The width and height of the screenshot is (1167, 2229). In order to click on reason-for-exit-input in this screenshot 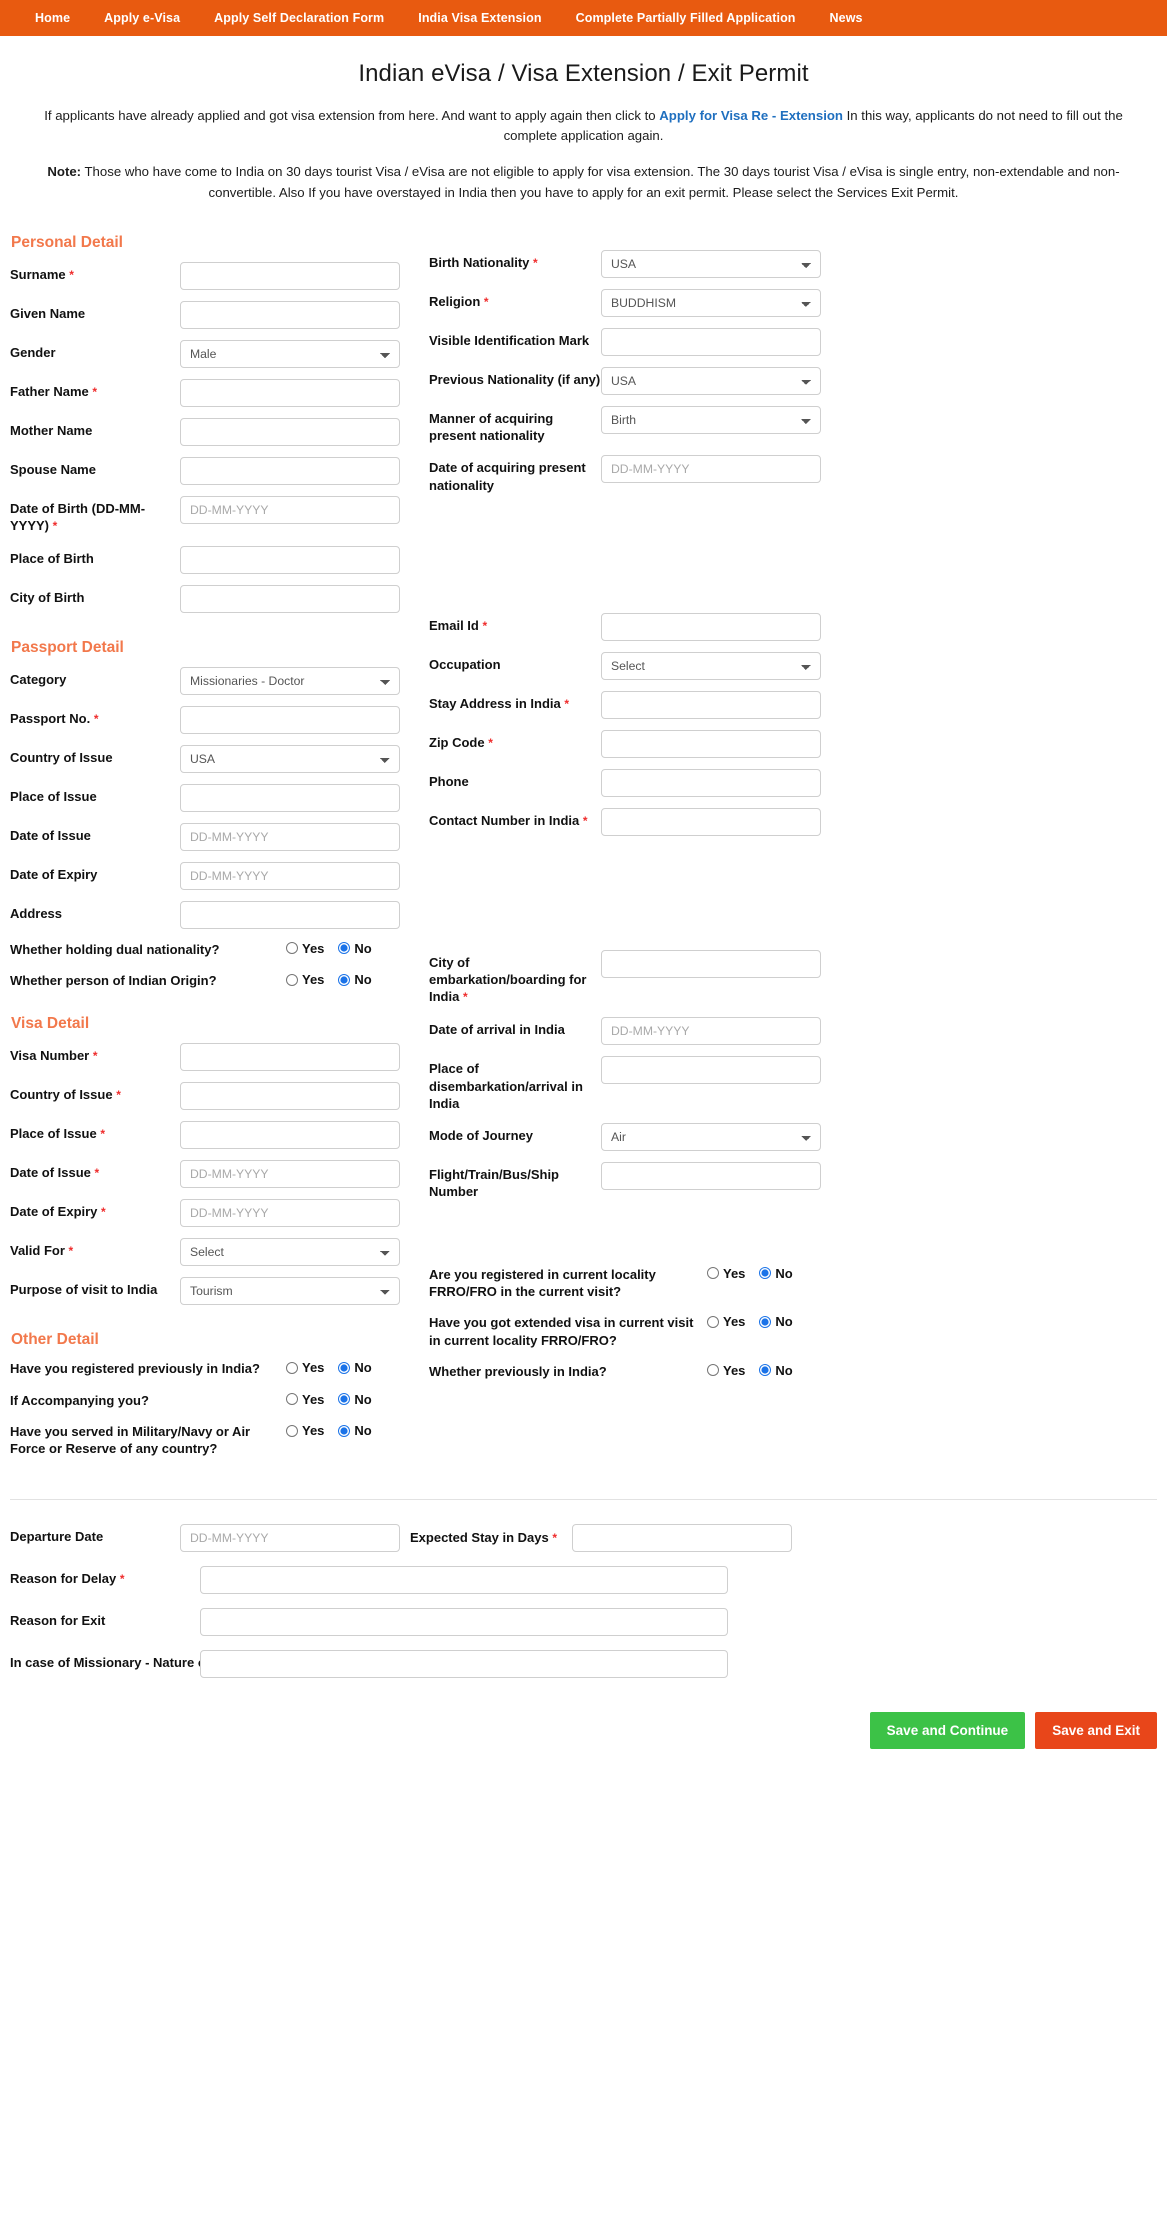, I will do `click(464, 1621)`.